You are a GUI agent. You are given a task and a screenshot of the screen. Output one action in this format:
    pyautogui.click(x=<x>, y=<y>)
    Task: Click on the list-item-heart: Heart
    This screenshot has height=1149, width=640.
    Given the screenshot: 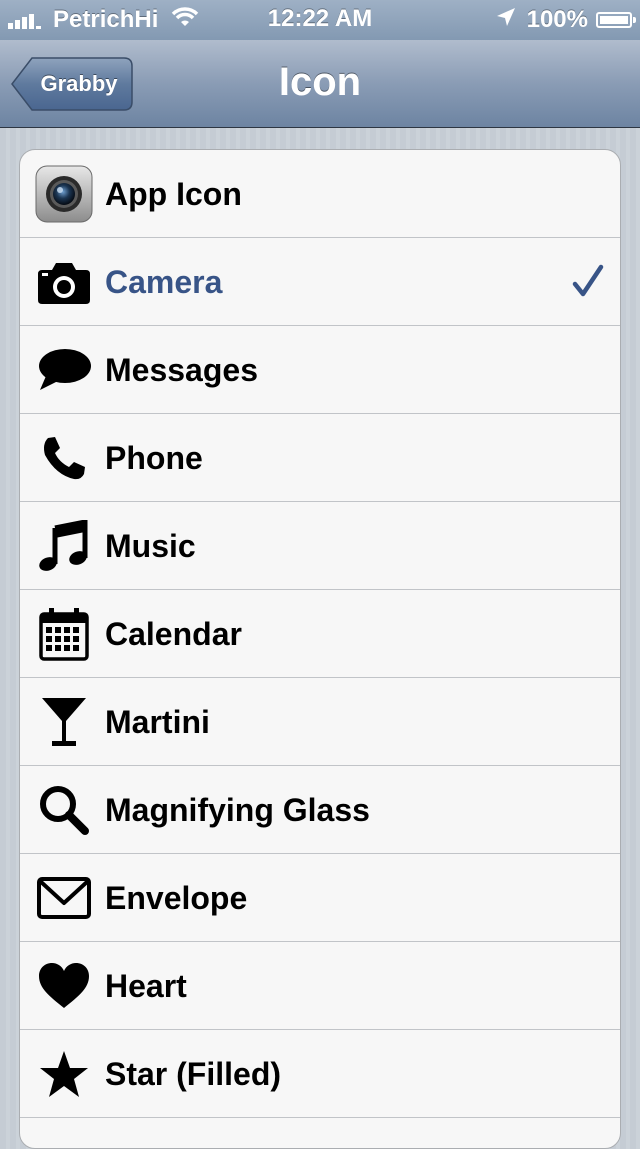 What is the action you would take?
    pyautogui.click(x=320, y=986)
    